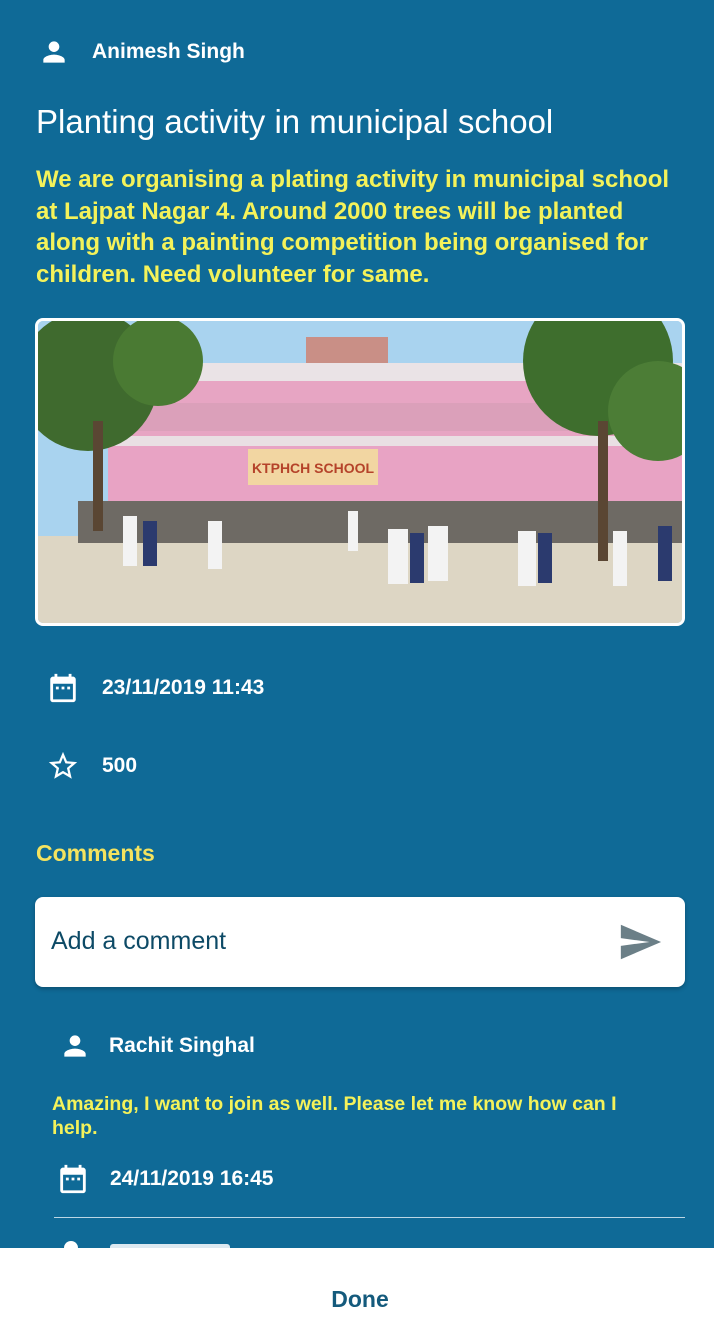 This screenshot has height=1335, width=714. I want to click on post-author-row: Animesh Singh, so click(141, 52).